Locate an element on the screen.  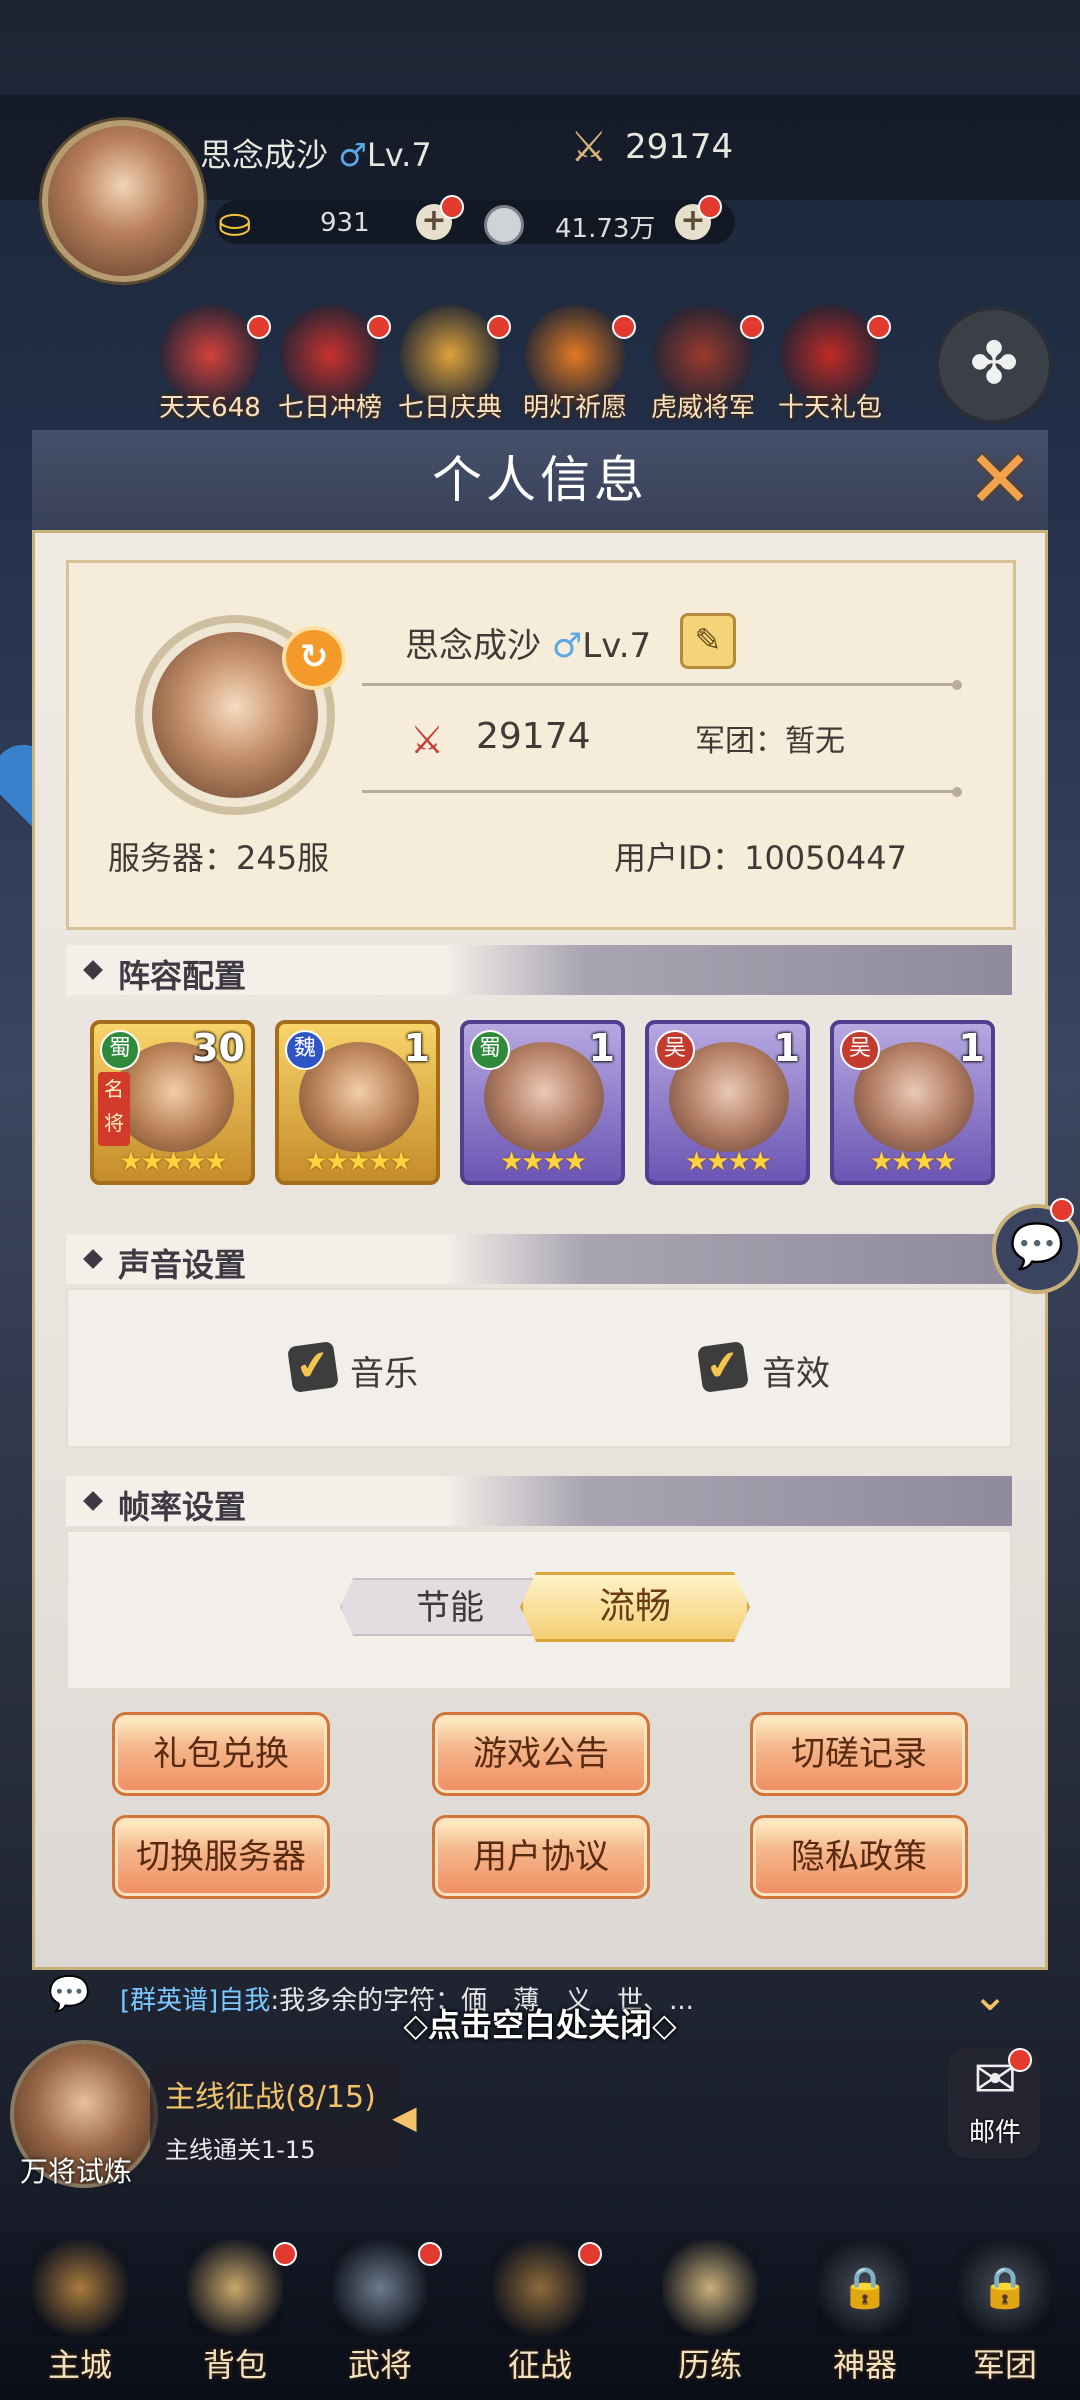
nav-label: 主城 is located at coordinates (79, 2365).